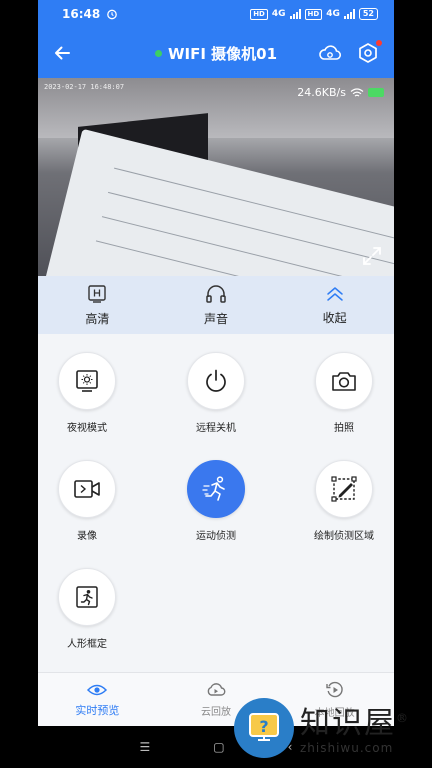  What do you see at coordinates (348, 723) in the screenshot?
I see `watermark-cn: 知识屋` at bounding box center [348, 723].